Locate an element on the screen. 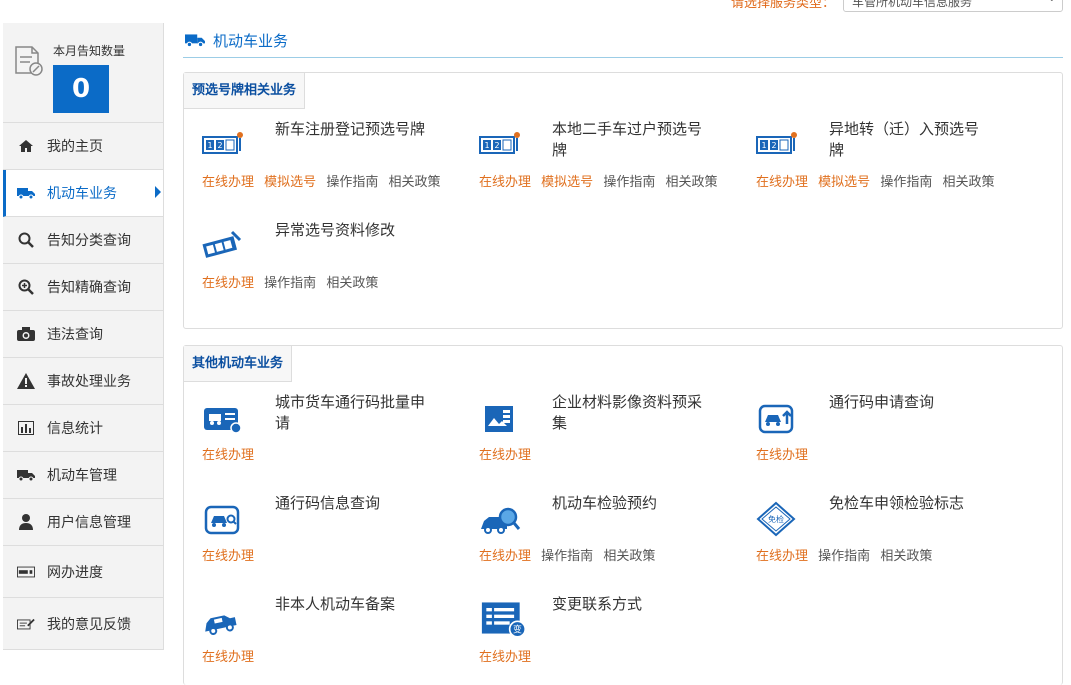 This screenshot has height=685, width=1071. search-icon is located at coordinates (26, 240).